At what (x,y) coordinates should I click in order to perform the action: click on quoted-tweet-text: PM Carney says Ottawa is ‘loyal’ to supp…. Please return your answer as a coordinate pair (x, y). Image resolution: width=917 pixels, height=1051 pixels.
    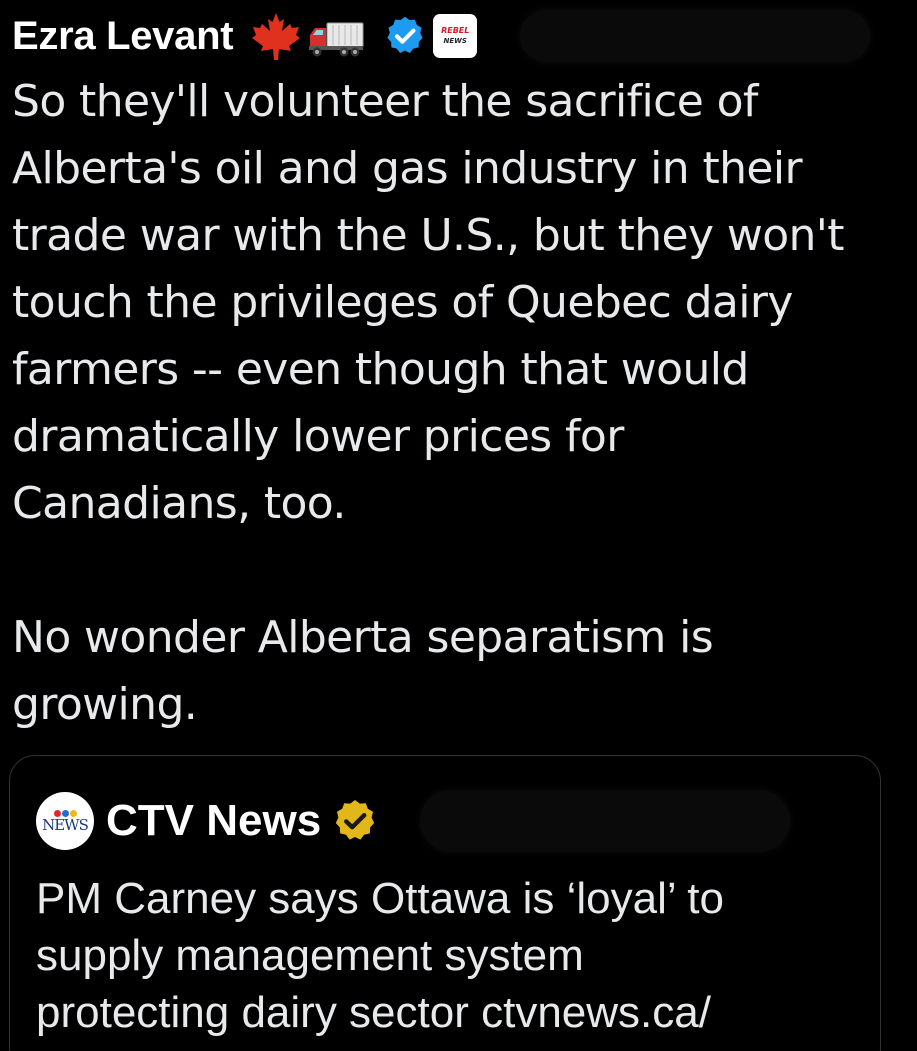
    Looking at the image, I should click on (380, 955).